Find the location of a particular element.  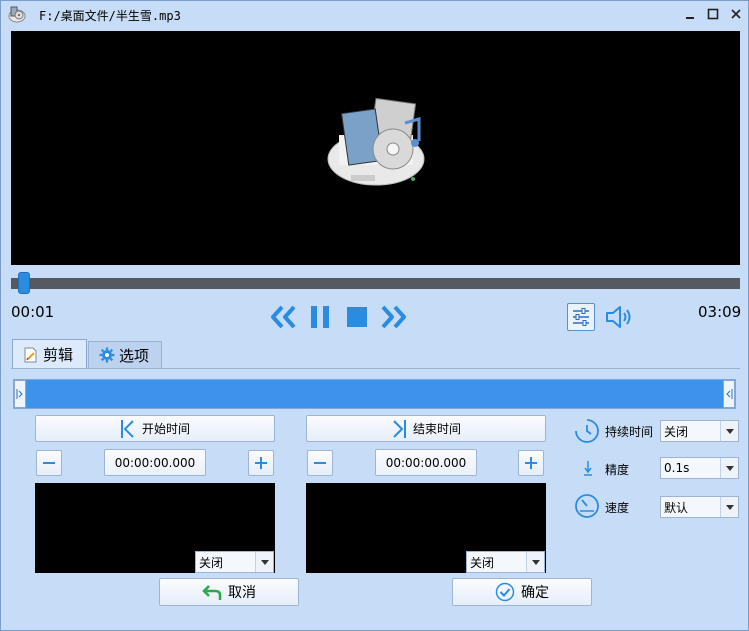

close-button is located at coordinates (736, 14).